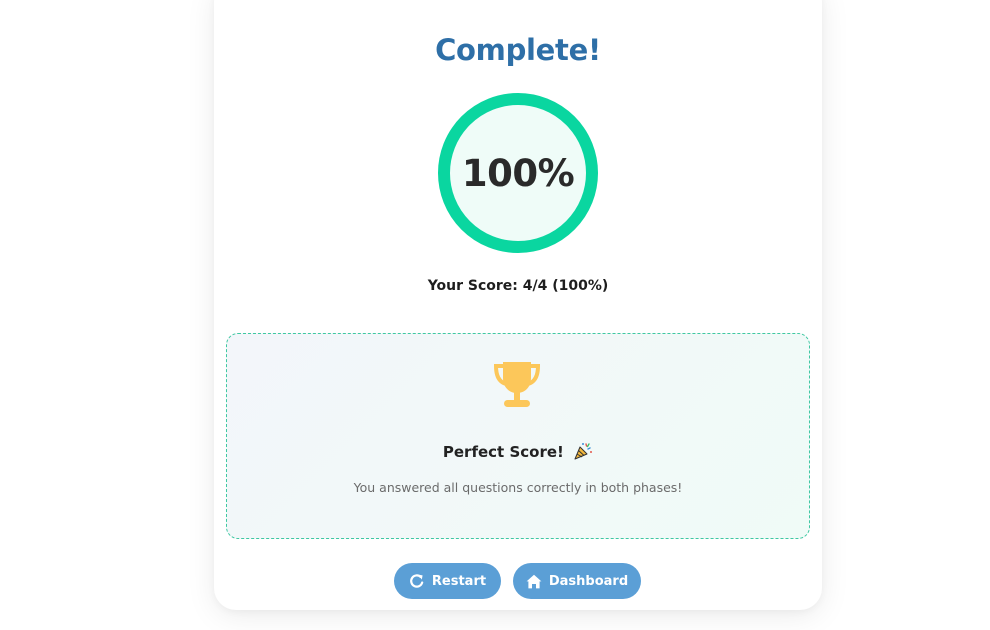 The image size is (990, 630). I want to click on score-ring: 100%, so click(518, 173).